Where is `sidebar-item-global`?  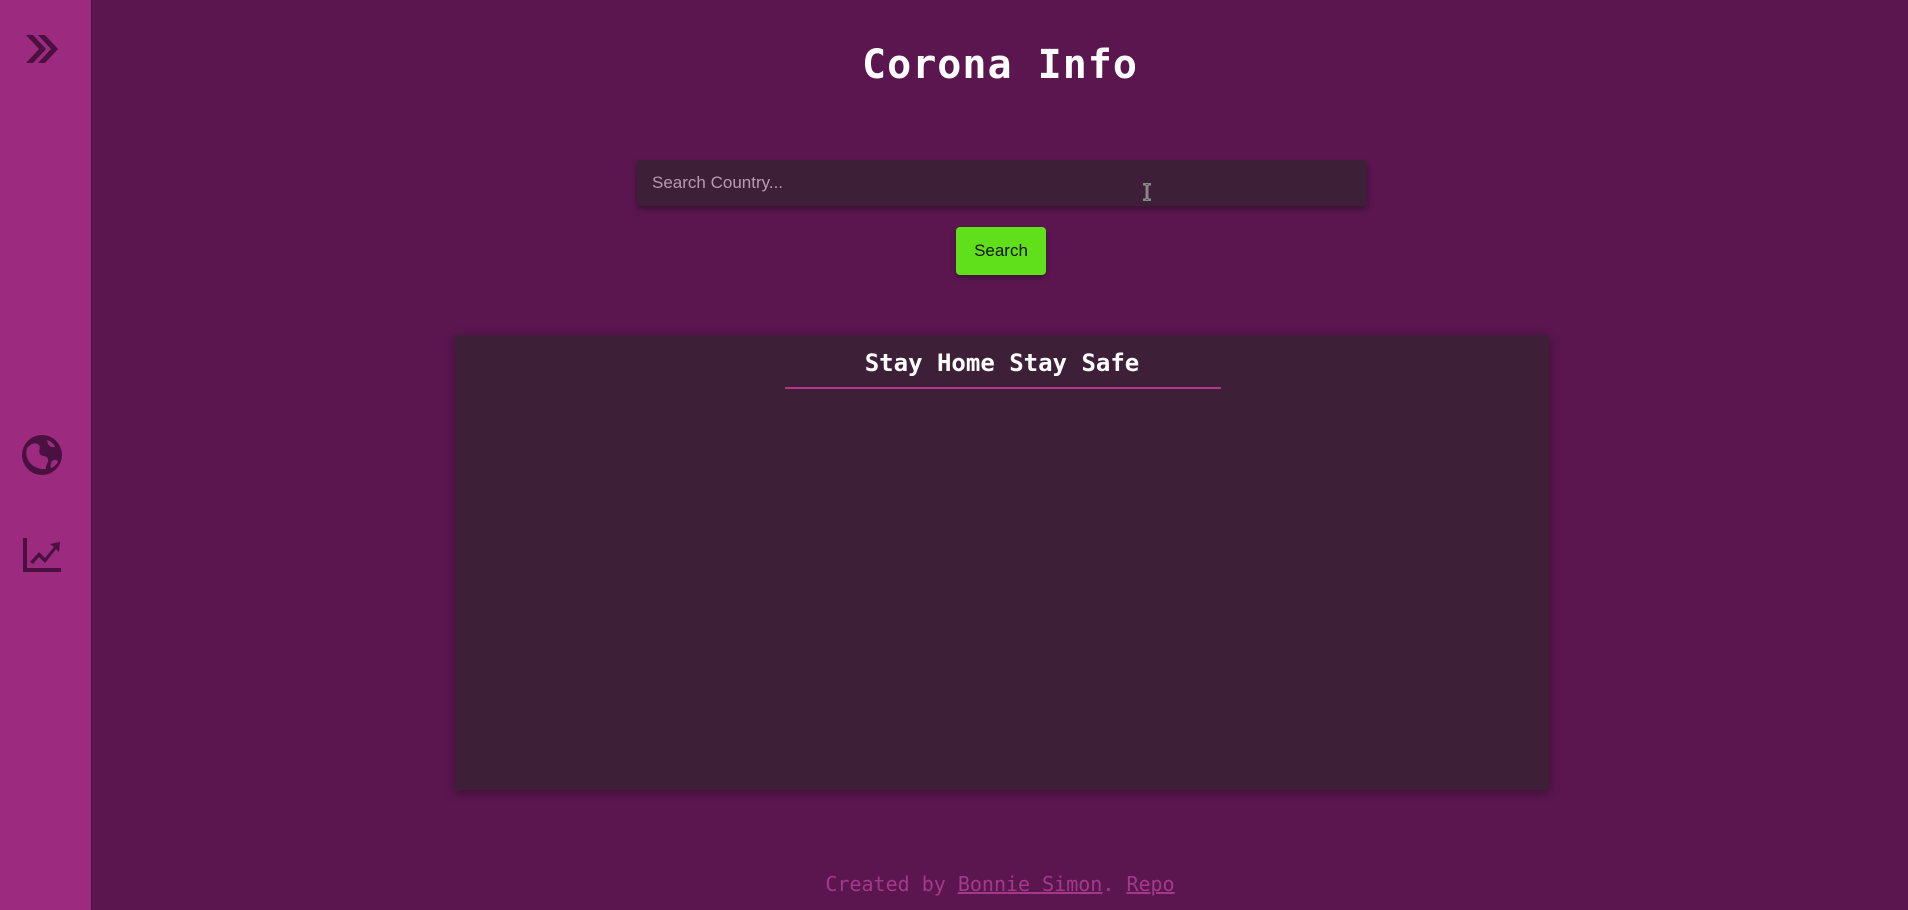 sidebar-item-global is located at coordinates (42, 455).